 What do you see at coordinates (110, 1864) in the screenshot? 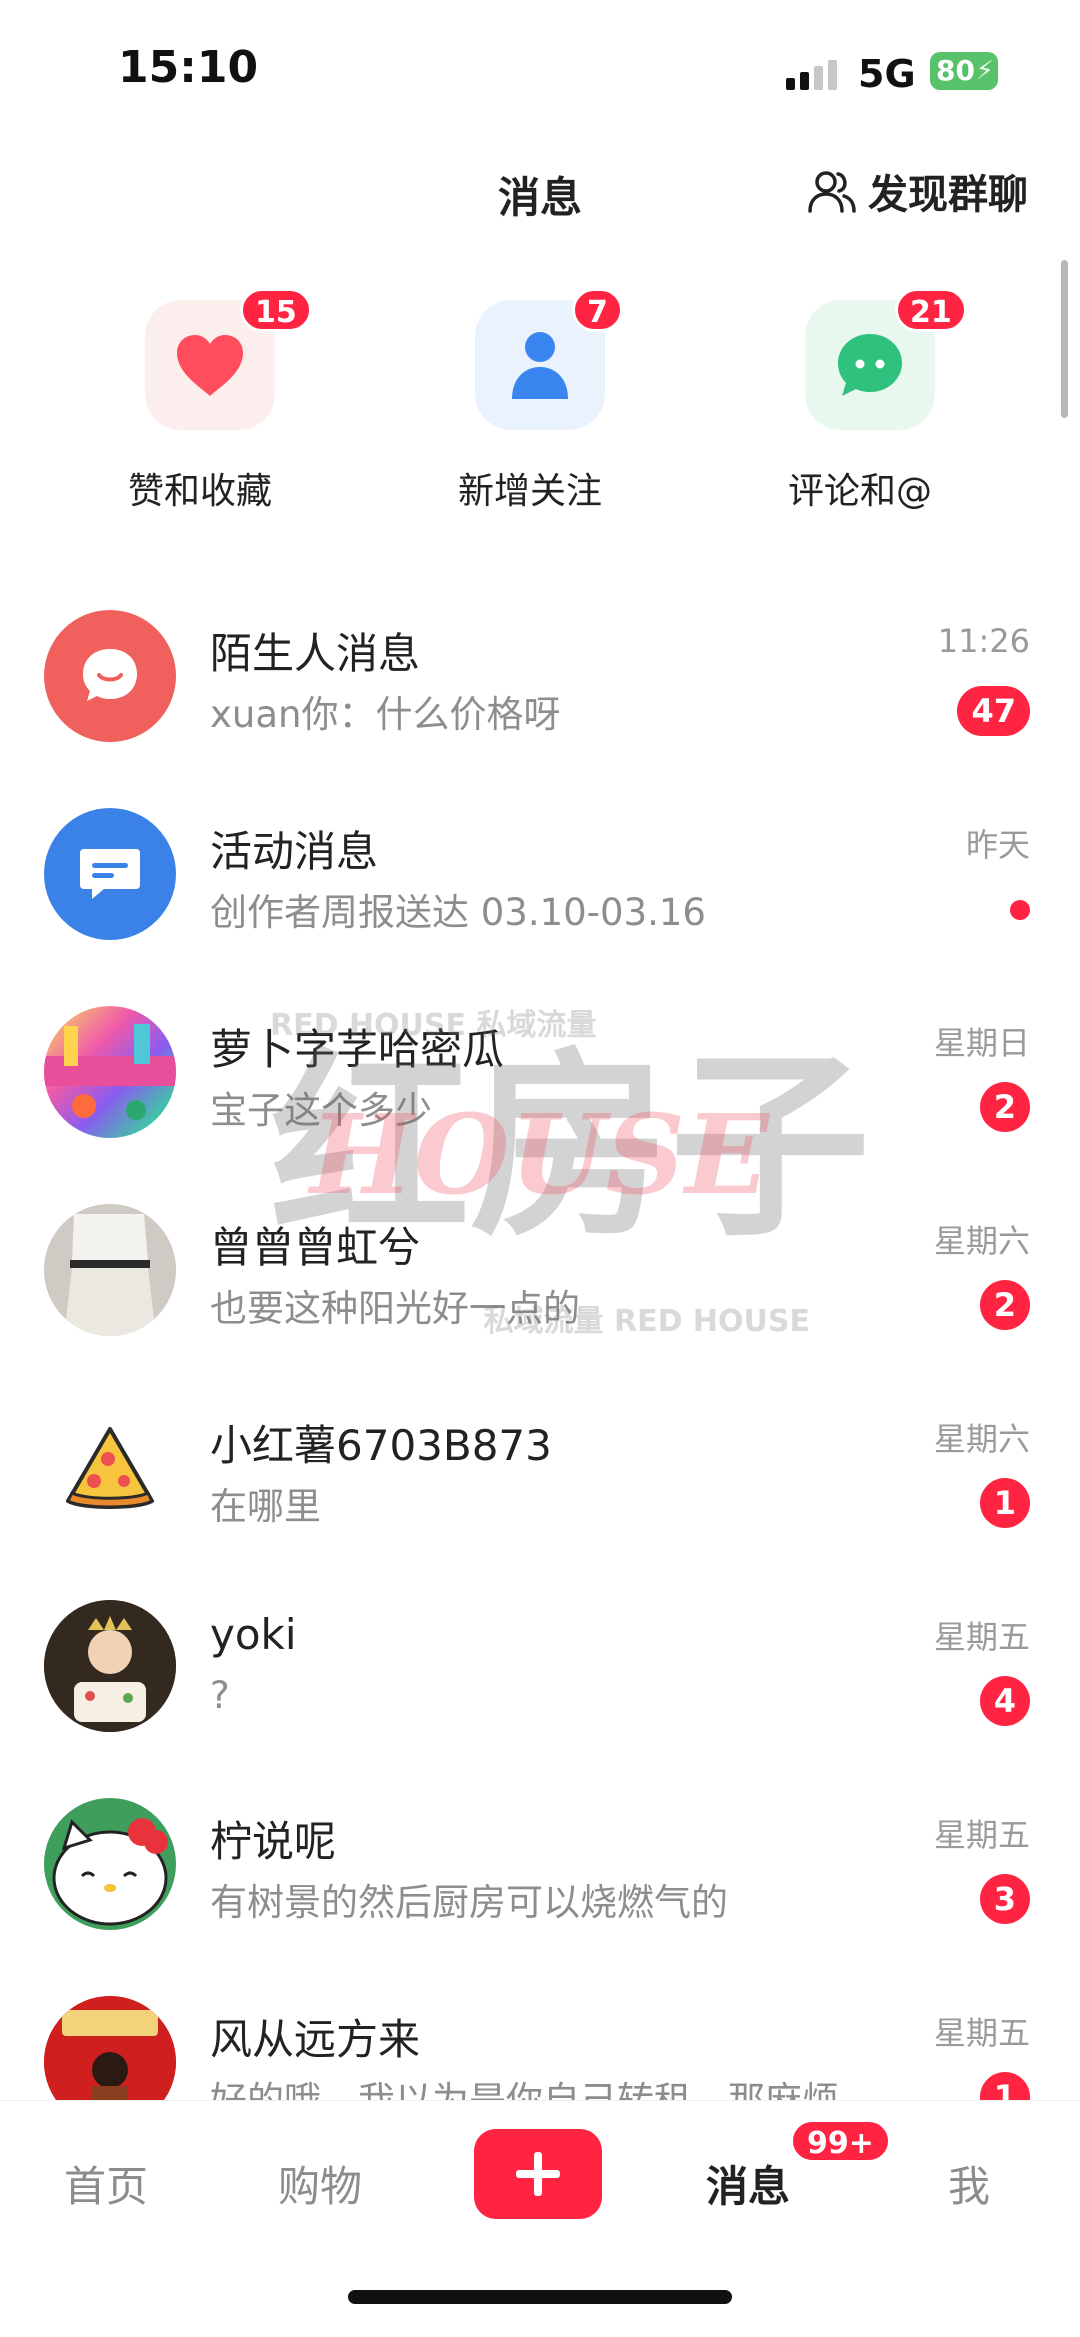
I see `hello-kitty-avatar` at bounding box center [110, 1864].